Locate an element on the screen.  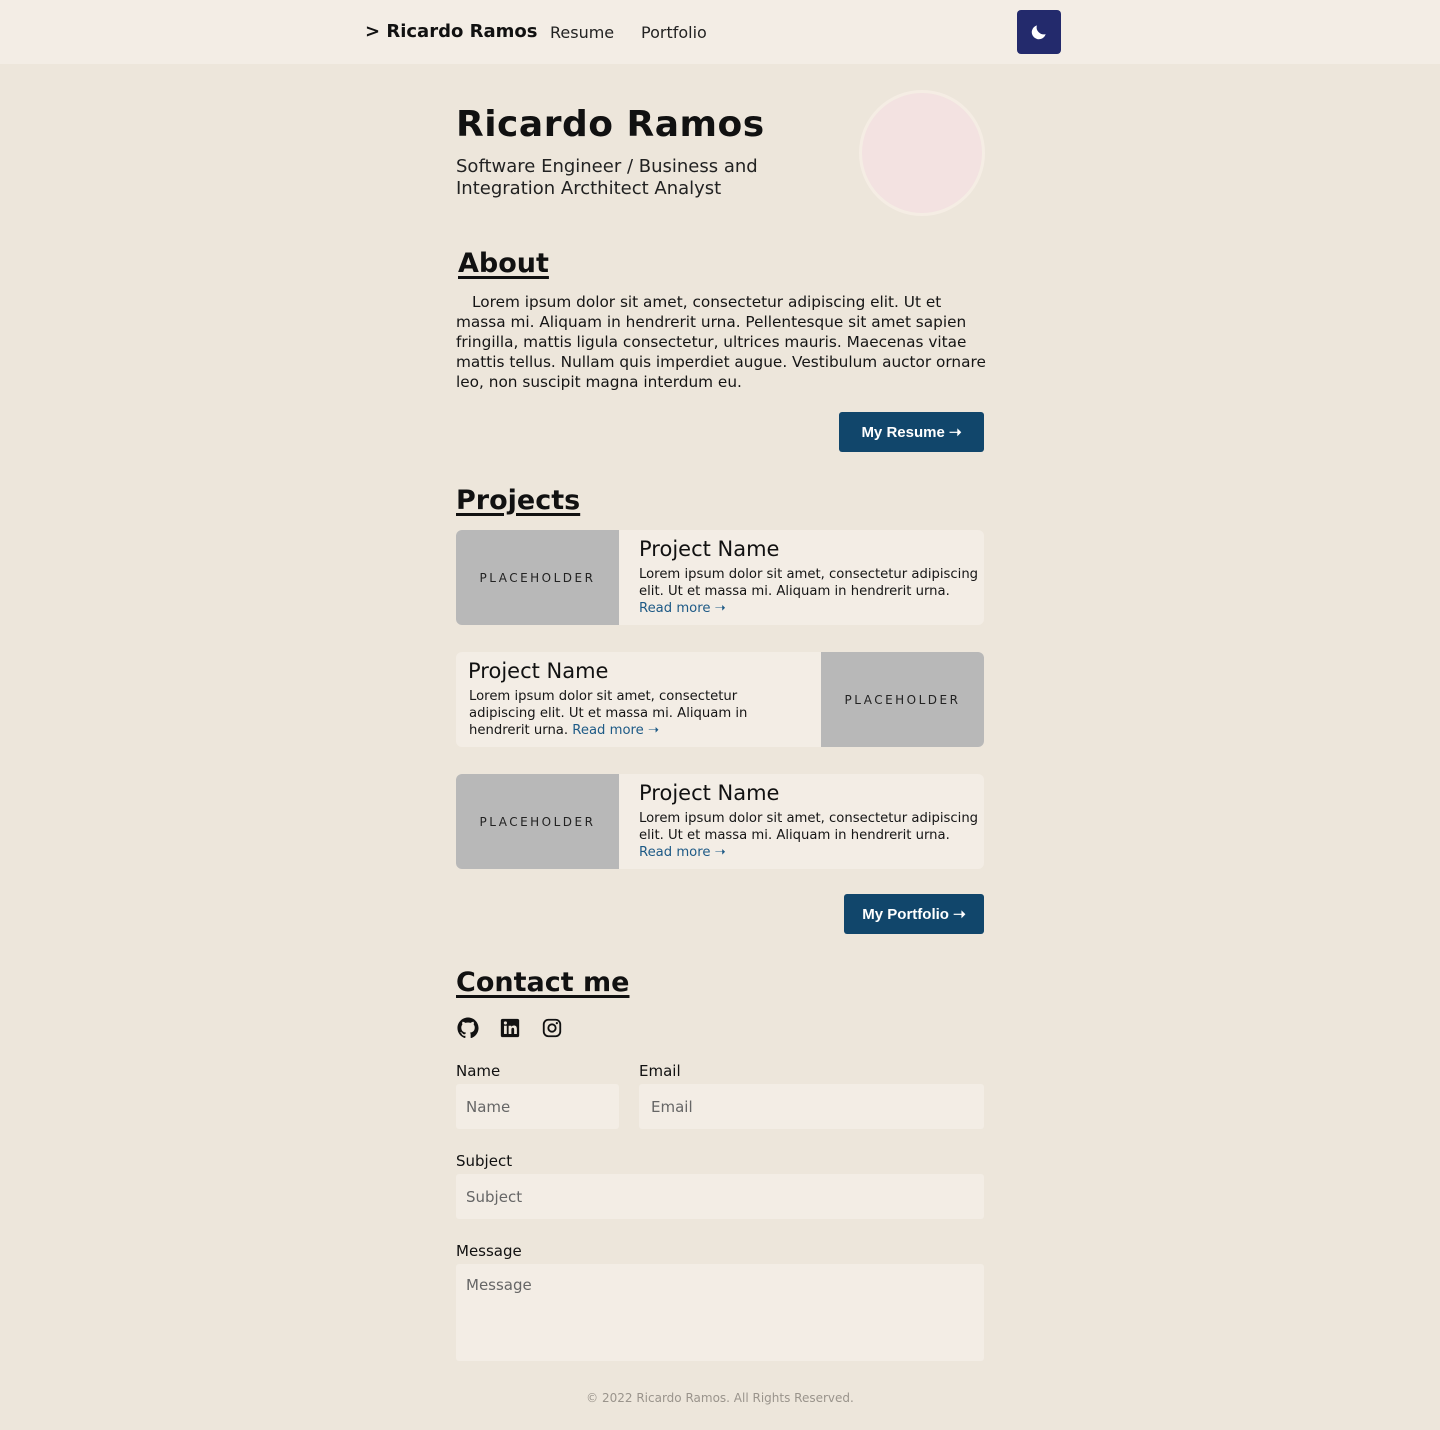
page-title: Ricardo Ramos is located at coordinates (610, 124).